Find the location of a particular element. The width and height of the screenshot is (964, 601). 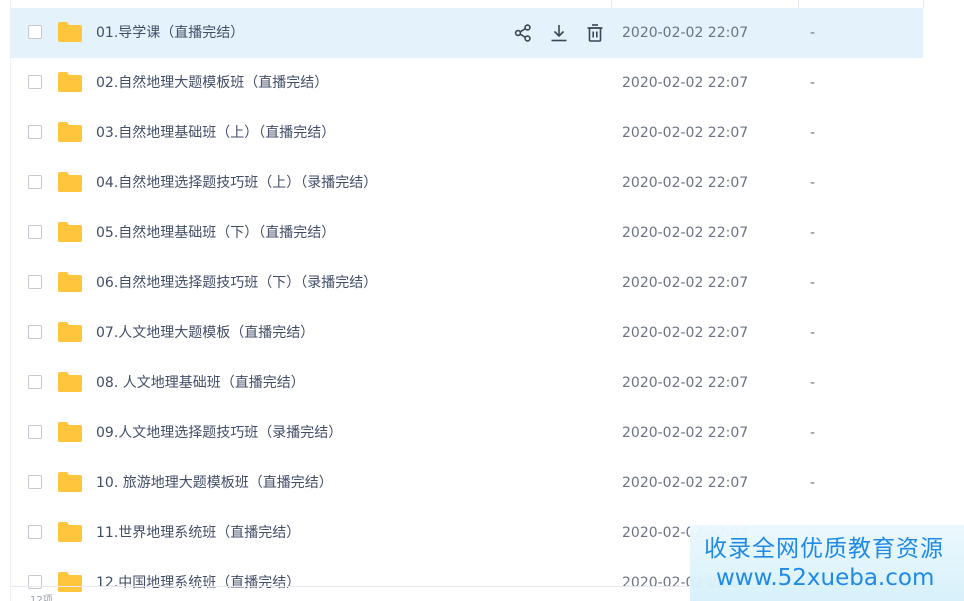

file-row: 02.自然地理大题模板班（直播完结） 2020-02-02 22:07 - is located at coordinates (467, 83).